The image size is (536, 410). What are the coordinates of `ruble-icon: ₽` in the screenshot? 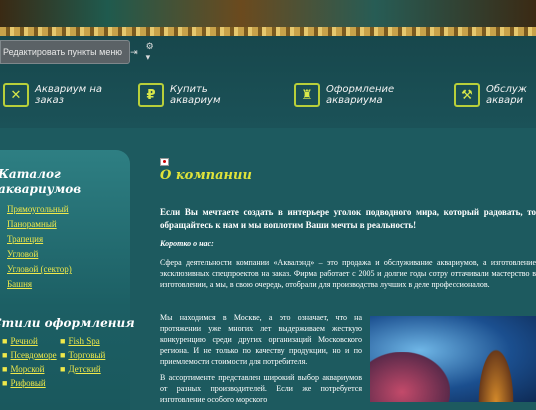 It's located at (151, 95).